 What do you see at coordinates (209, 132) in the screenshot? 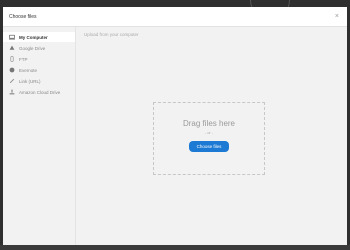
I see `or-separator: - or -` at bounding box center [209, 132].